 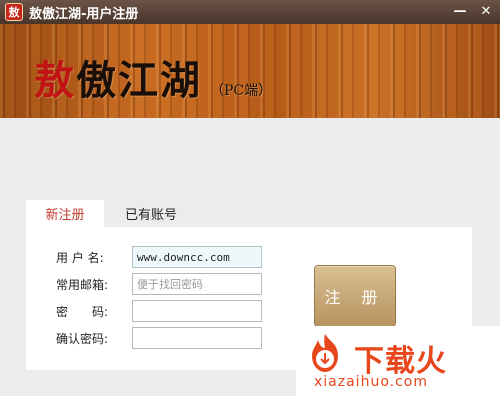 I want to click on email-row: 常用邮箱: 便于找回密码, so click(x=249, y=284).